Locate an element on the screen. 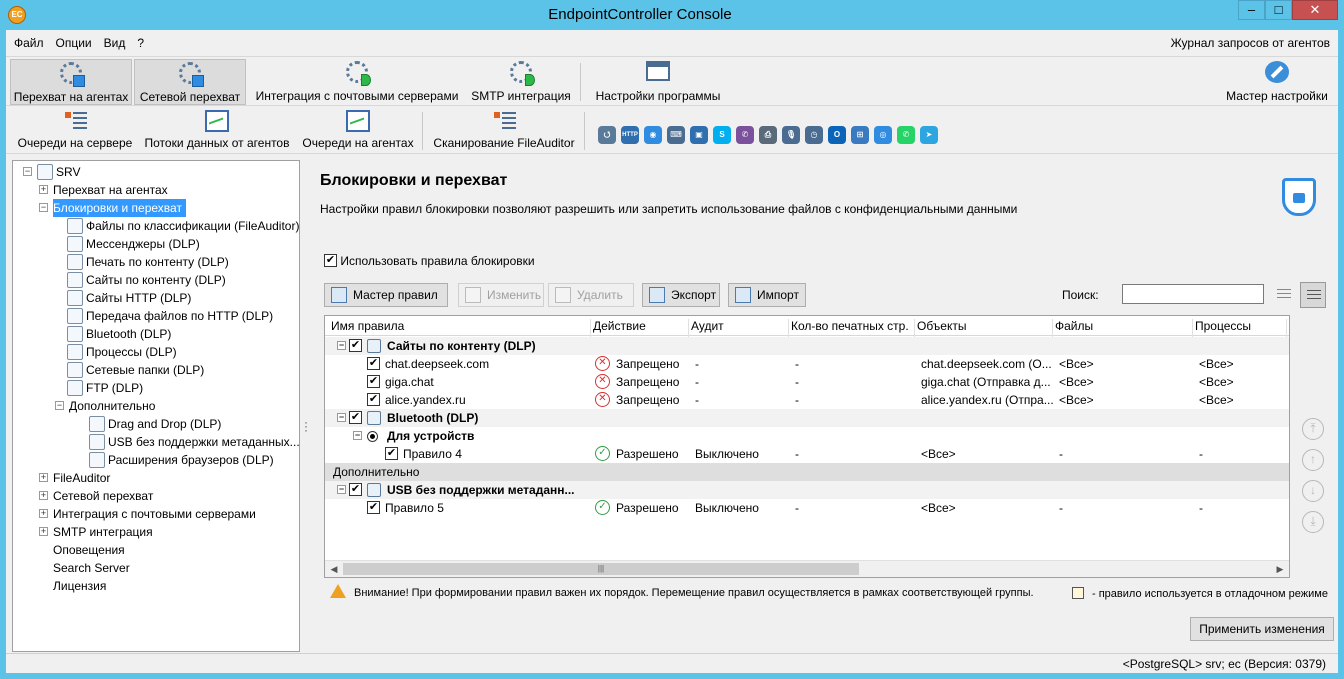  tree-item: Расширения браузеров (DLP) is located at coordinates (181, 460).